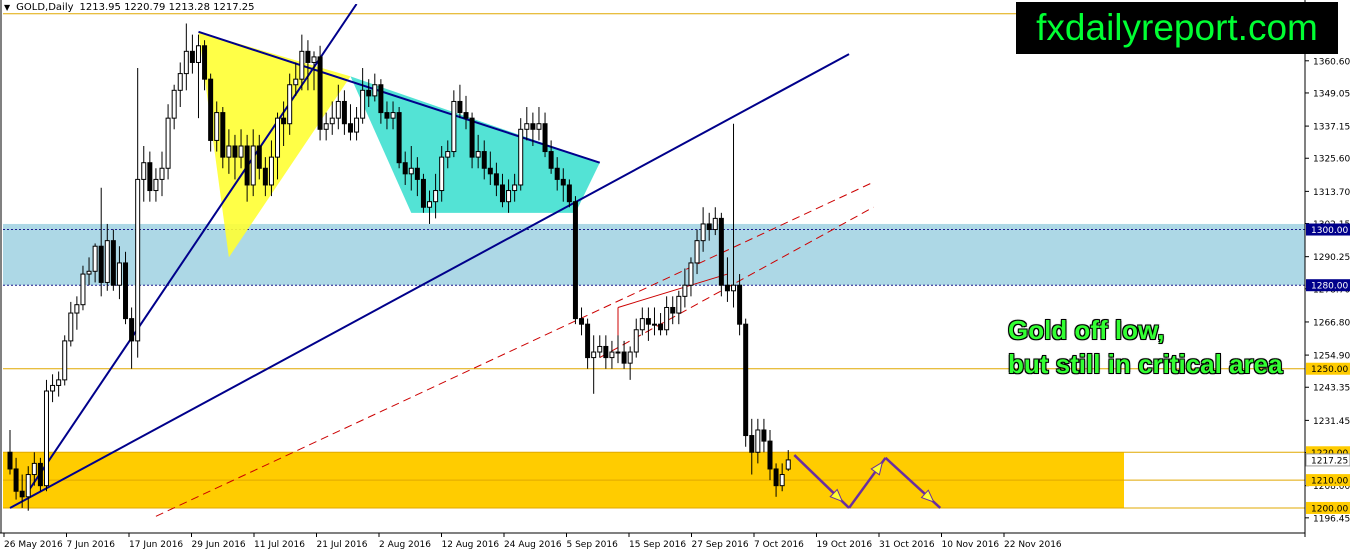  I want to click on price-tick-label: 1325.60, so click(1331, 160).